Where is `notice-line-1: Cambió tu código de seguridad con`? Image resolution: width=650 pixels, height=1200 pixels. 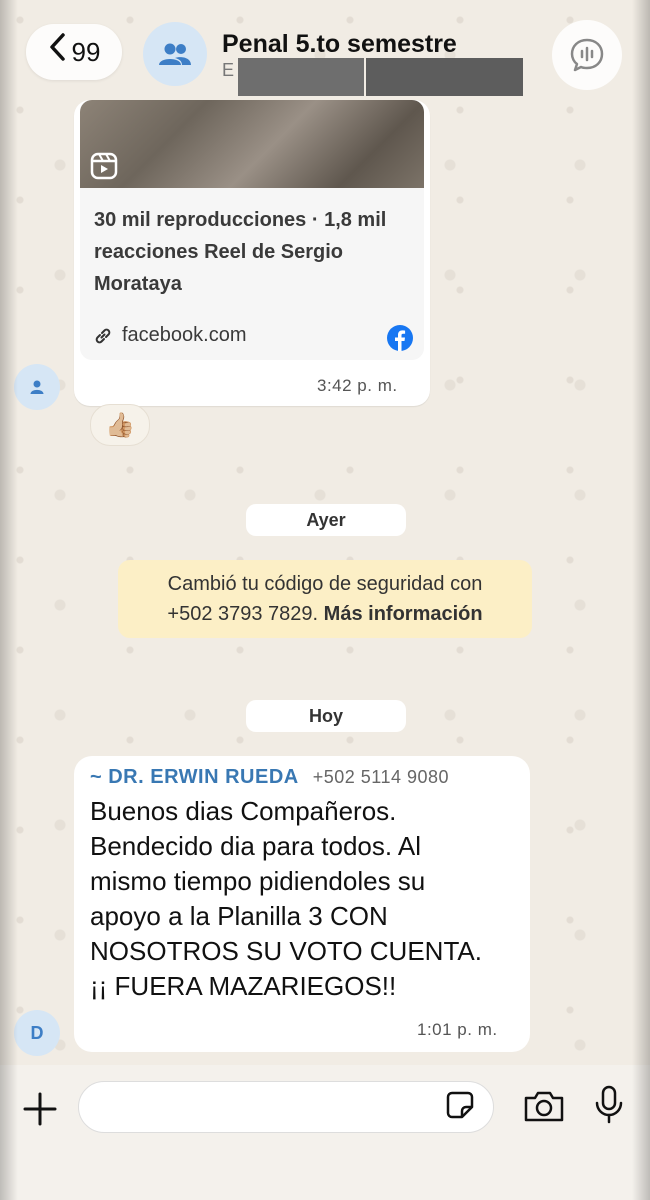 notice-line-1: Cambió tu código de seguridad con is located at coordinates (325, 584).